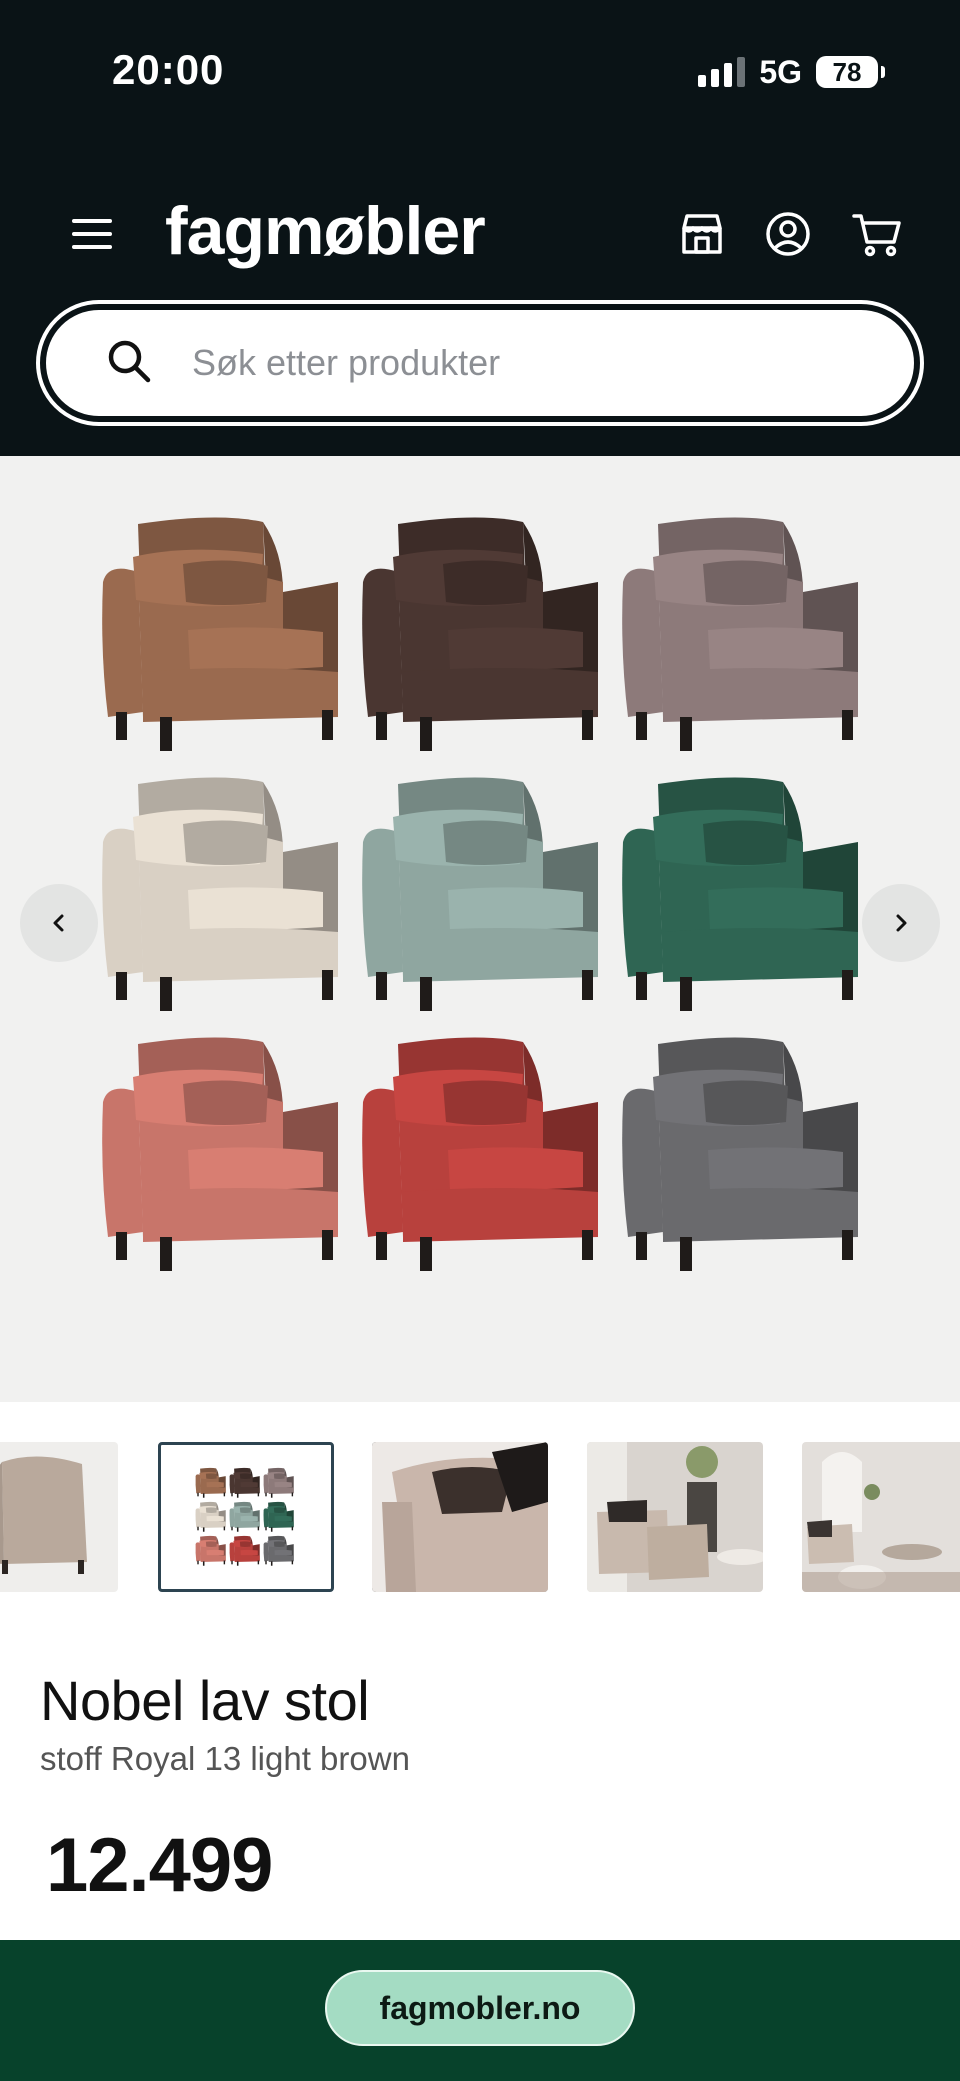 The height and width of the screenshot is (2081, 960). I want to click on menu-icon, so click(92, 236).